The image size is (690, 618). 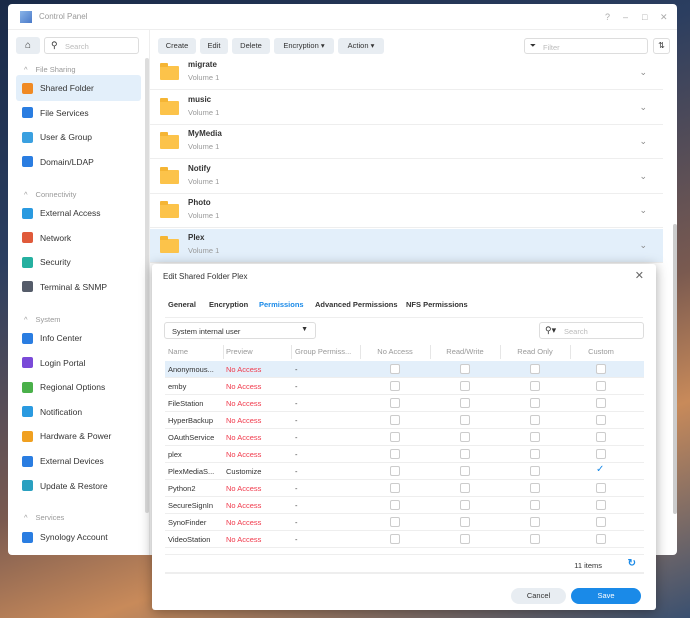 What do you see at coordinates (78, 486) in the screenshot?
I see `sidebar-item-update-restore: Update & Restore` at bounding box center [78, 486].